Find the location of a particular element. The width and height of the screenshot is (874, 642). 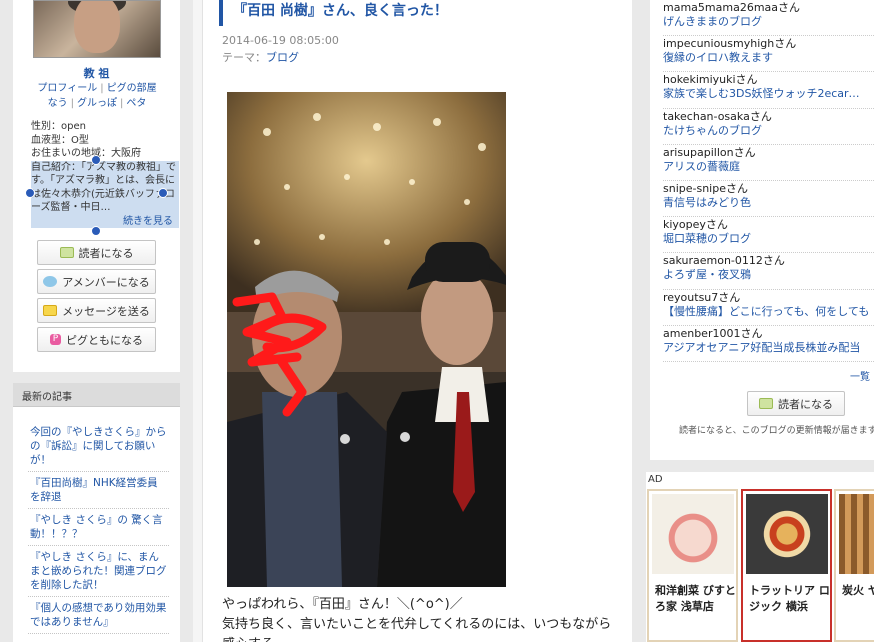

become-reader-button: 読者になる is located at coordinates (96, 252).